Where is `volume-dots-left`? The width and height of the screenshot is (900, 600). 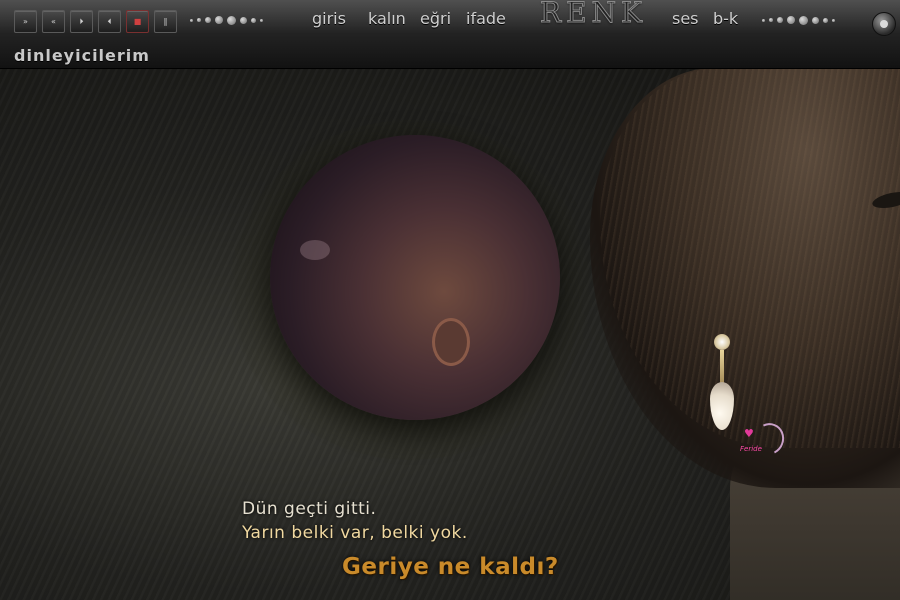 volume-dots-left is located at coordinates (226, 20).